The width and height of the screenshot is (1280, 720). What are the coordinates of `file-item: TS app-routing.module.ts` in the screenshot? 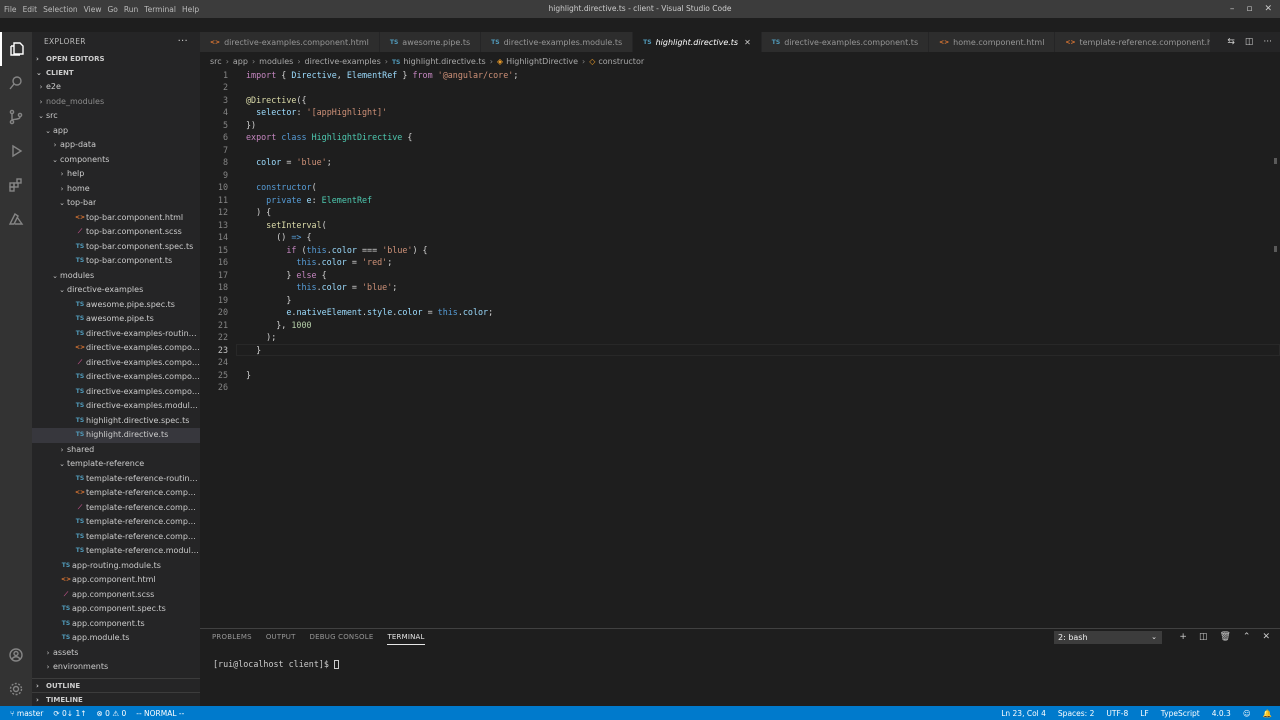 It's located at (116, 566).